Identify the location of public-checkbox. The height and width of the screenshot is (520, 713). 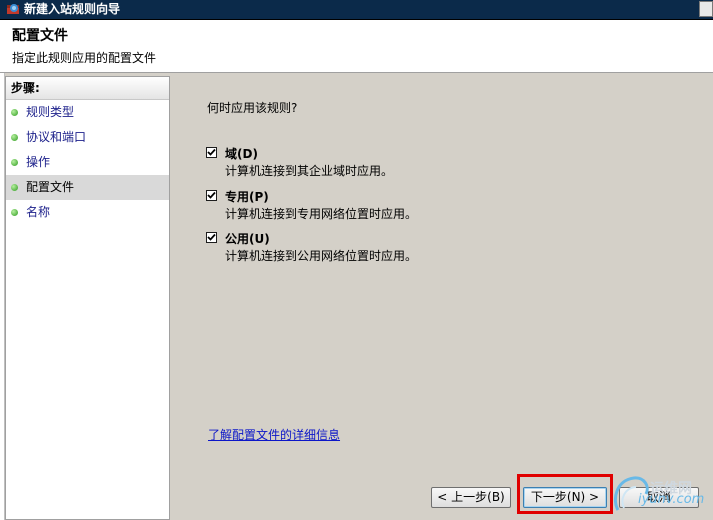
(211, 237).